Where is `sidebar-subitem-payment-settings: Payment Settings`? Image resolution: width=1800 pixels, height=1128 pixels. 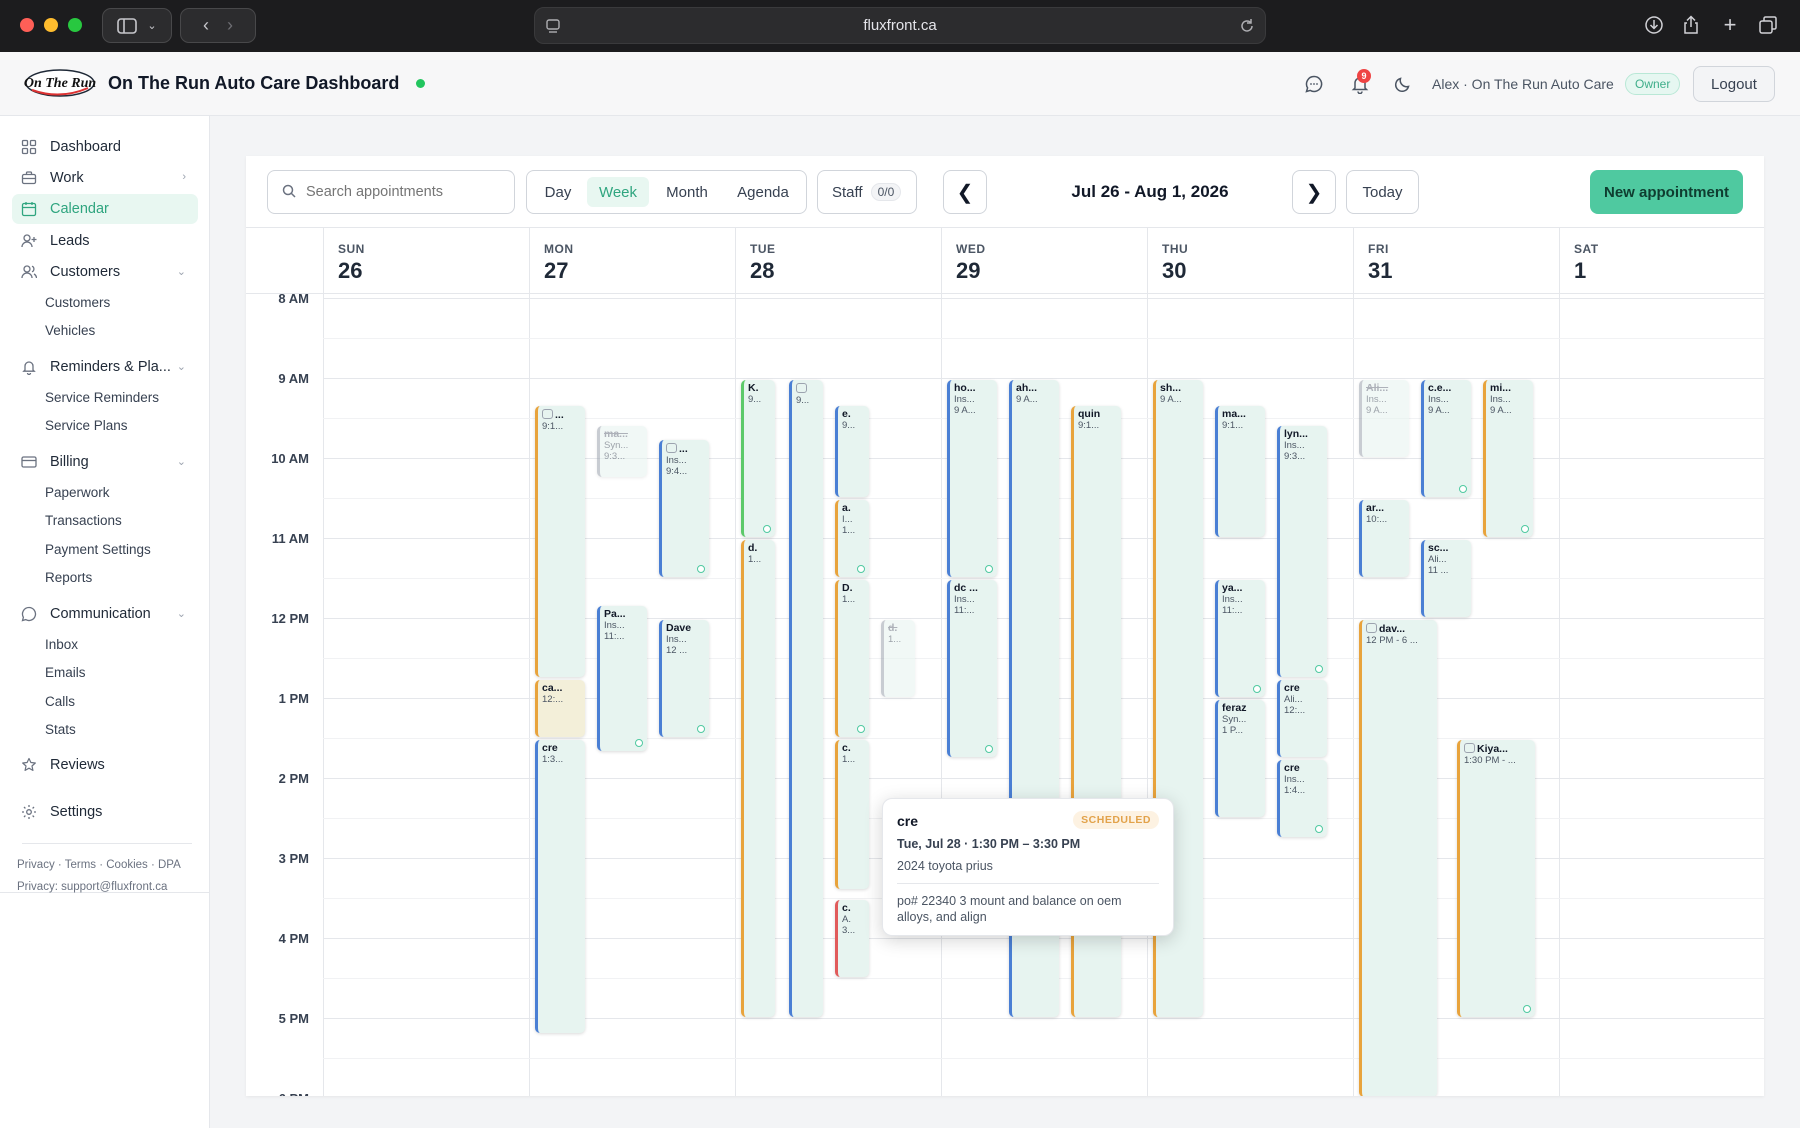
sidebar-subitem-payment-settings: Payment Settings is located at coordinates (98, 549).